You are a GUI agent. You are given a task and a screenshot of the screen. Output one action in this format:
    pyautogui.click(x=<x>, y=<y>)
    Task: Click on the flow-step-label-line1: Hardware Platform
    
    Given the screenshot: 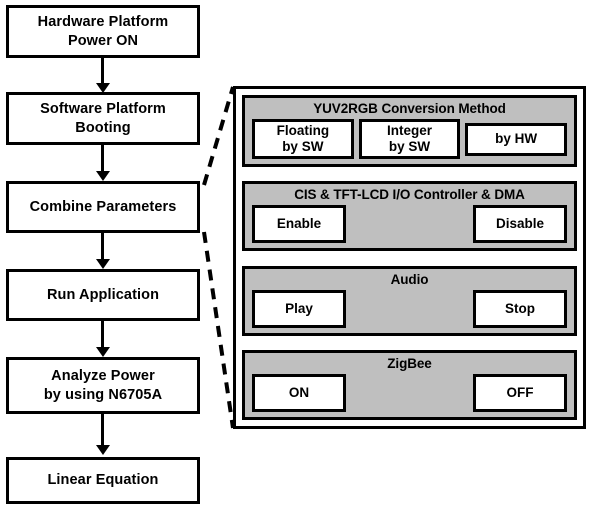 What is the action you would take?
    pyautogui.click(x=103, y=22)
    